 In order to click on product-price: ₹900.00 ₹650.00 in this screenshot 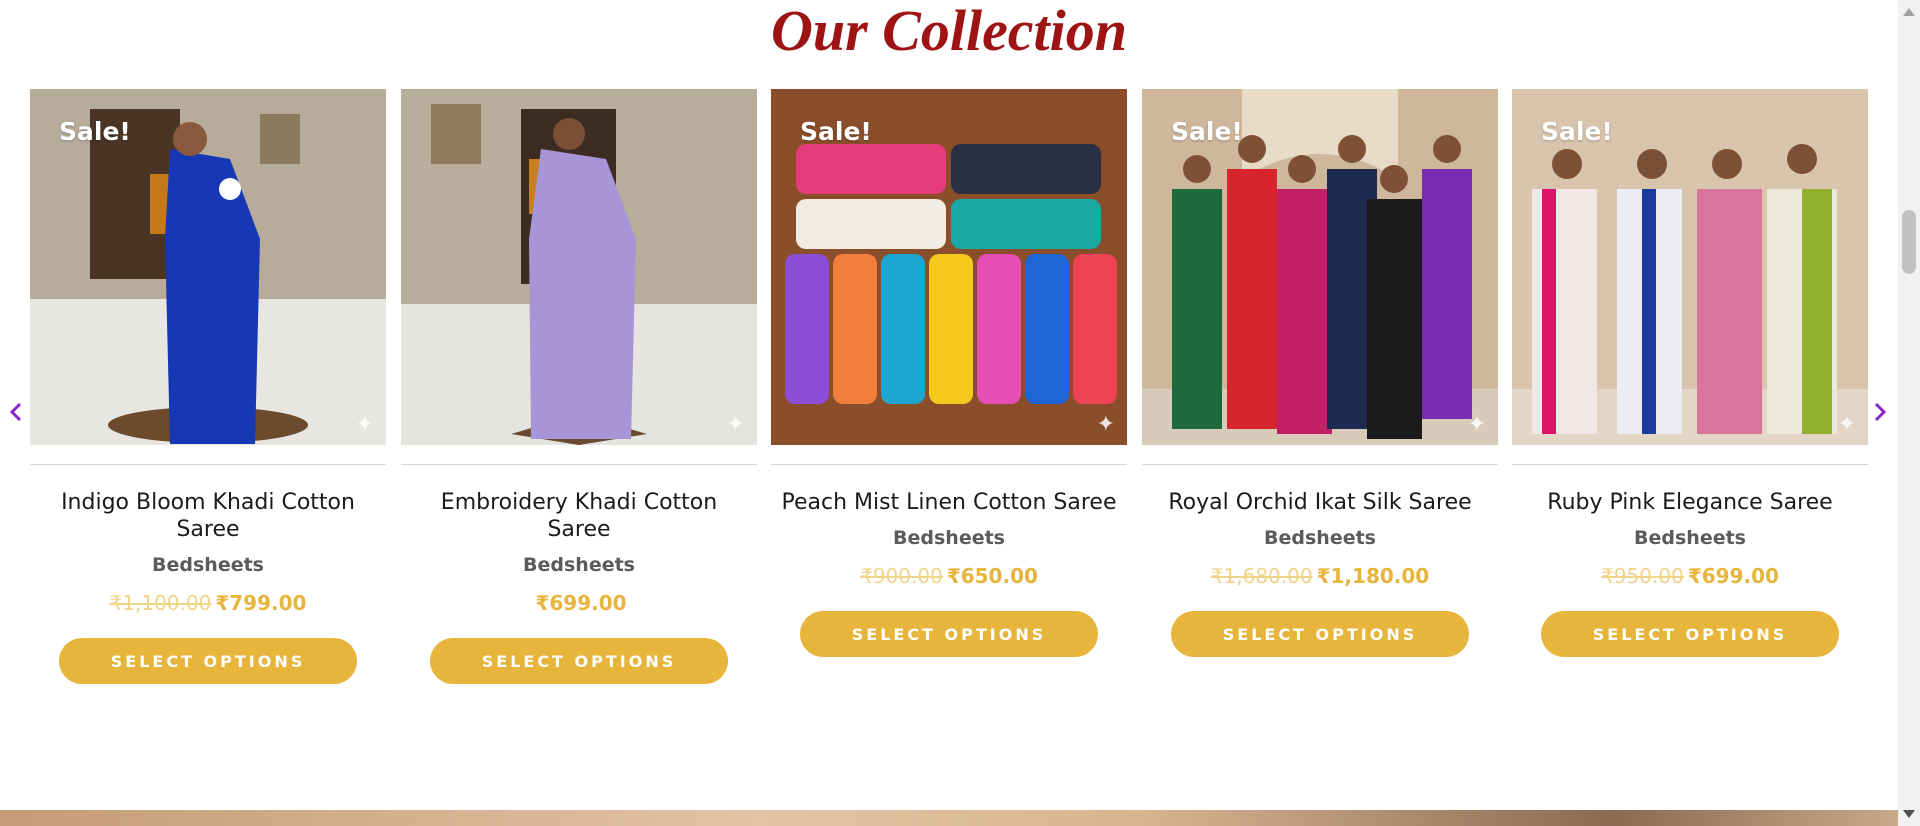, I will do `click(949, 576)`.